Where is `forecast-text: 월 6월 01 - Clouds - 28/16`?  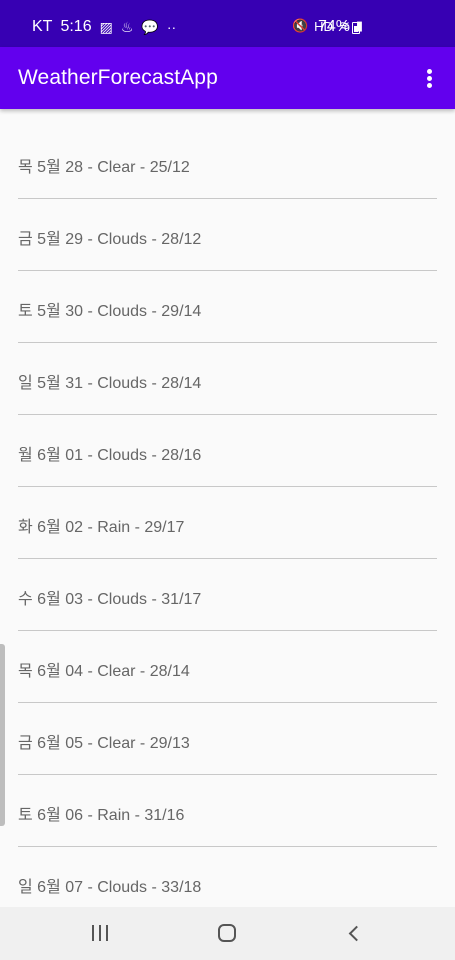
forecast-text: 월 6월 01 - Clouds - 28/16 is located at coordinates (110, 455).